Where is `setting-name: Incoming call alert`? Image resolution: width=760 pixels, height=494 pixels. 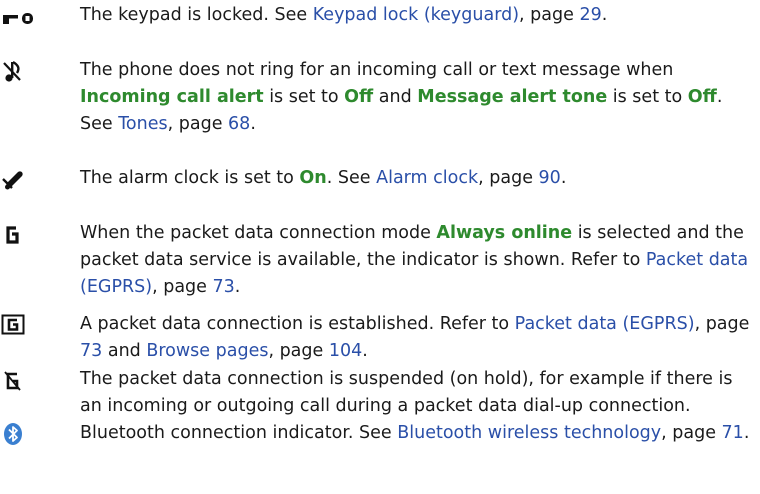
setting-name: Incoming call alert is located at coordinates (172, 97).